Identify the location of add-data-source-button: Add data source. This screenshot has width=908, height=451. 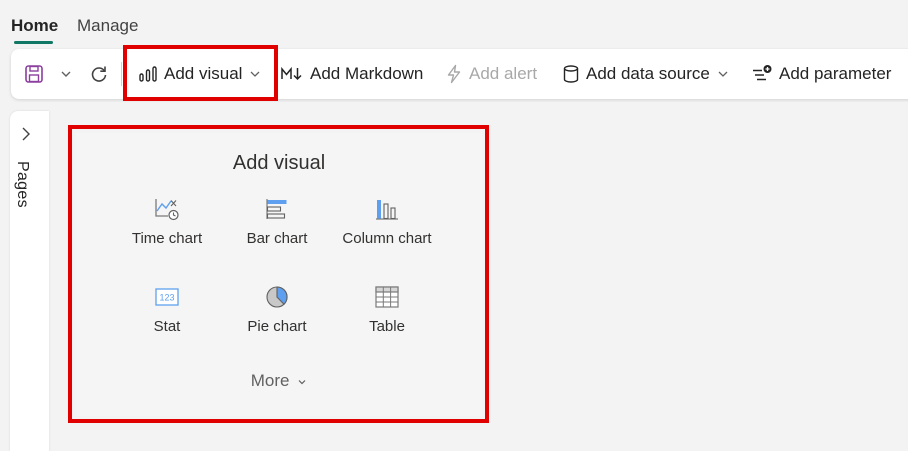
(645, 74).